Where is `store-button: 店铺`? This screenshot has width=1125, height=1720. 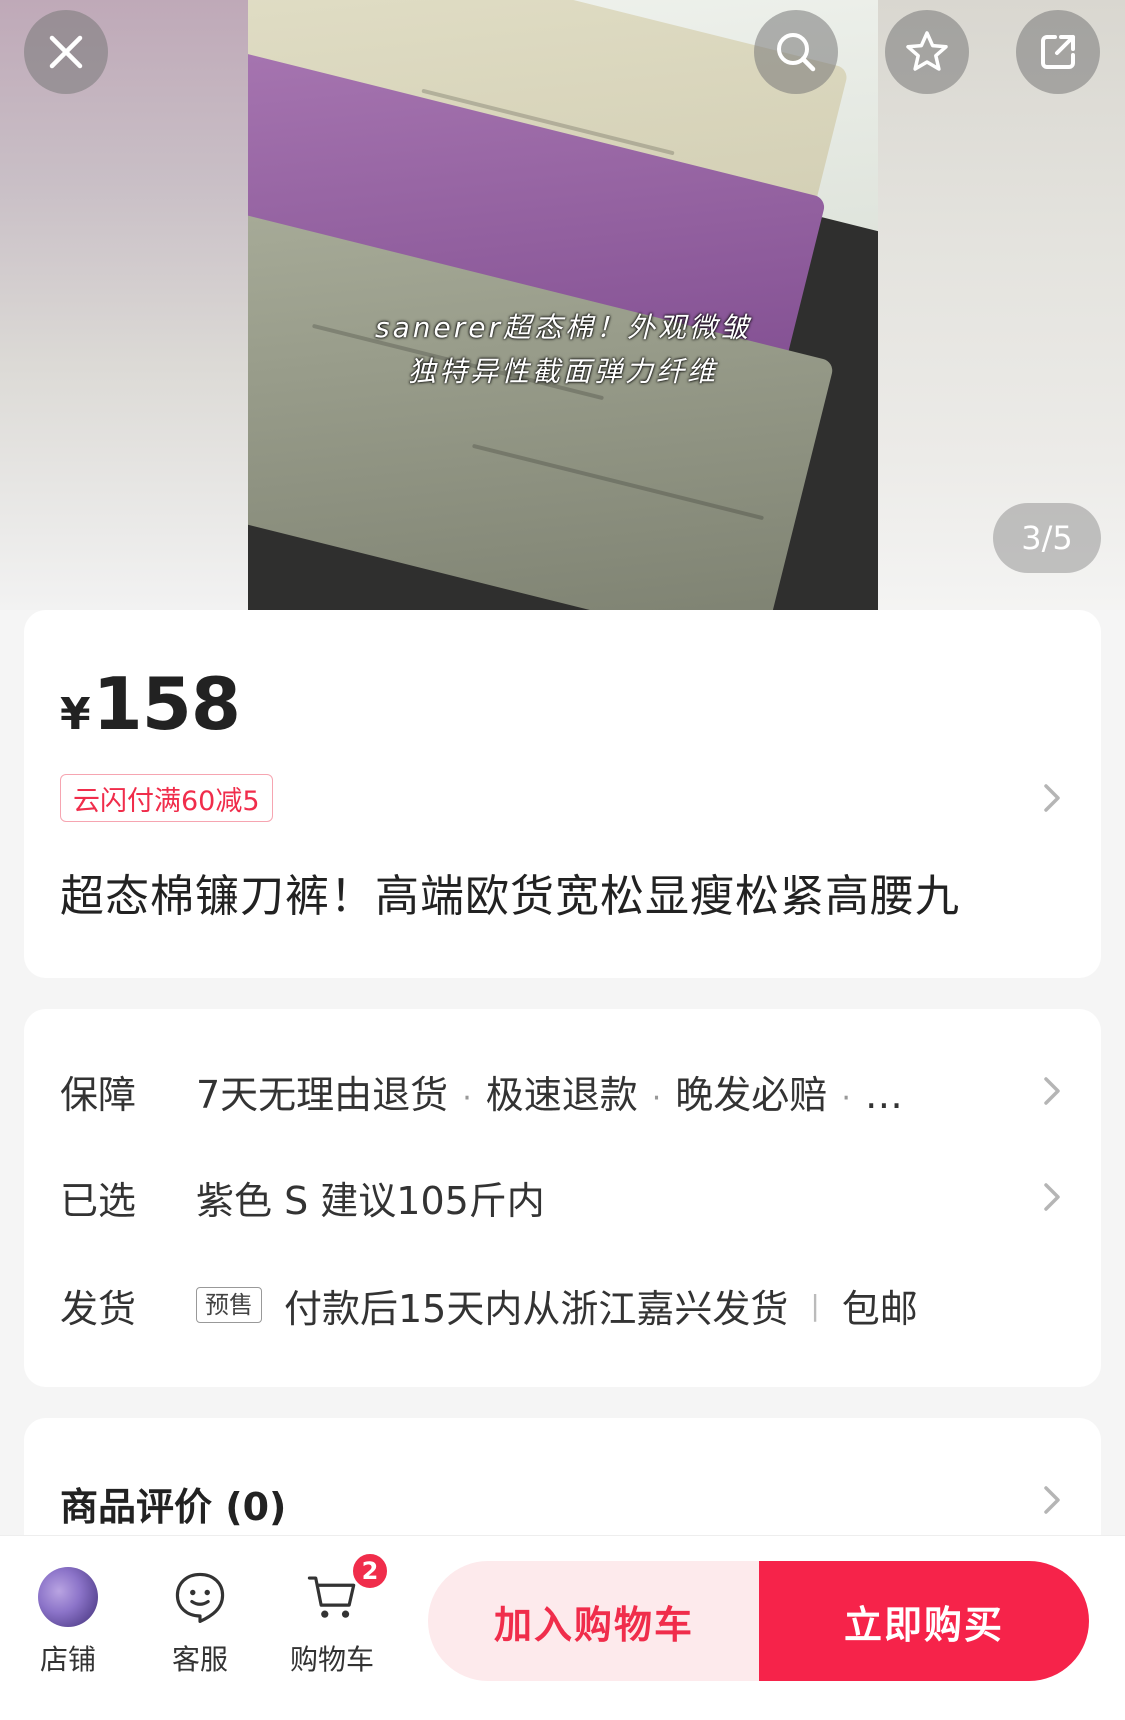 store-button: 店铺 is located at coordinates (68, 1622).